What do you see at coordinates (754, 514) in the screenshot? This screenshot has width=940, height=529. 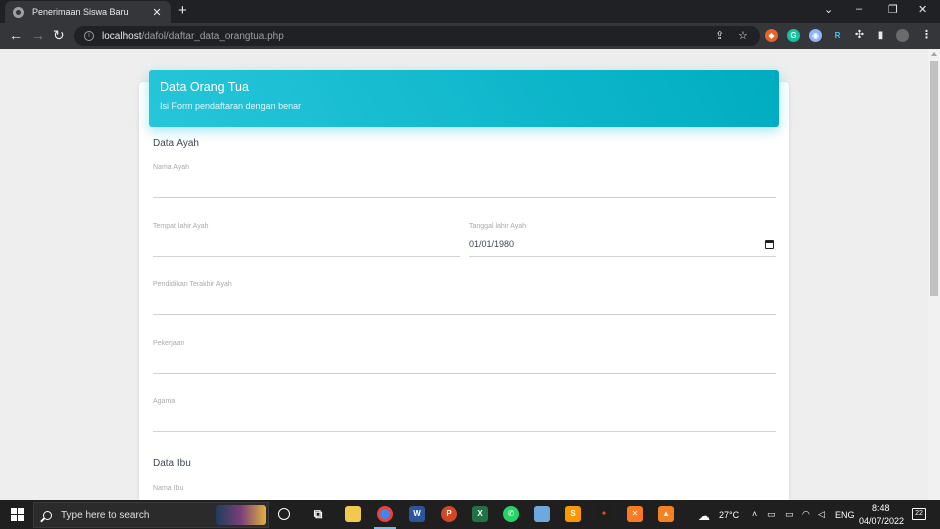 I see `tray-chevron-up-icon: ˄` at bounding box center [754, 514].